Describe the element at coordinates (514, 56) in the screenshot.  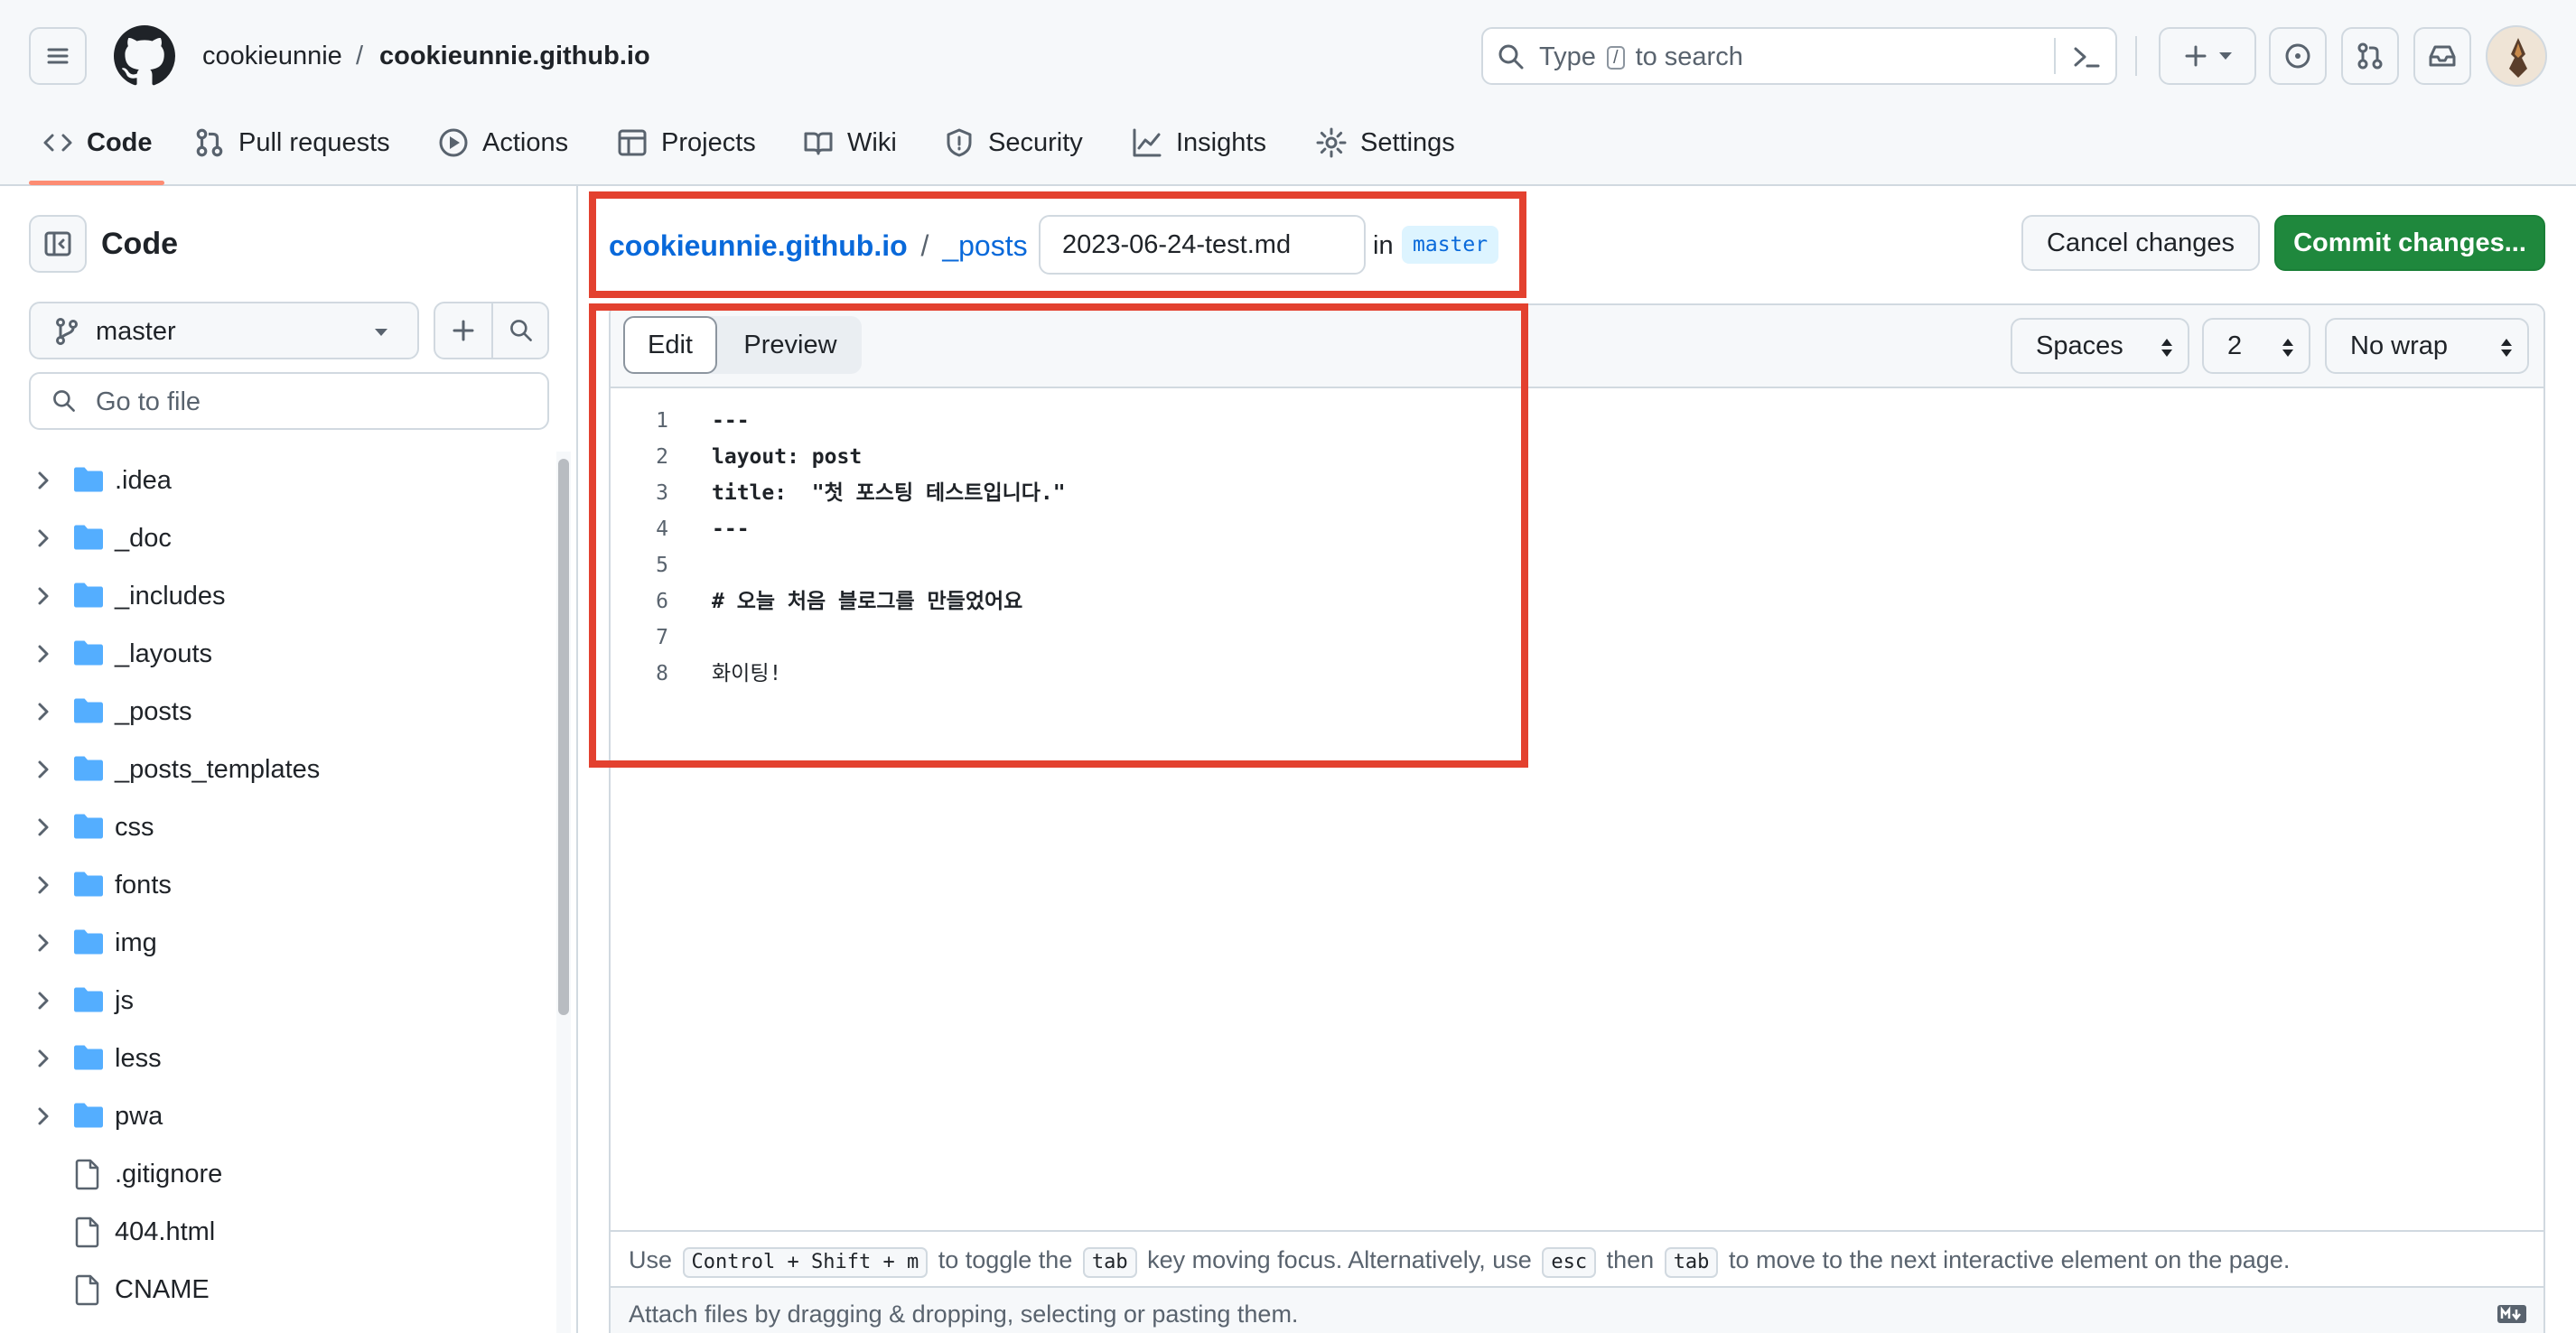
I see `repo-link: cookieunnie.github.io` at that location.